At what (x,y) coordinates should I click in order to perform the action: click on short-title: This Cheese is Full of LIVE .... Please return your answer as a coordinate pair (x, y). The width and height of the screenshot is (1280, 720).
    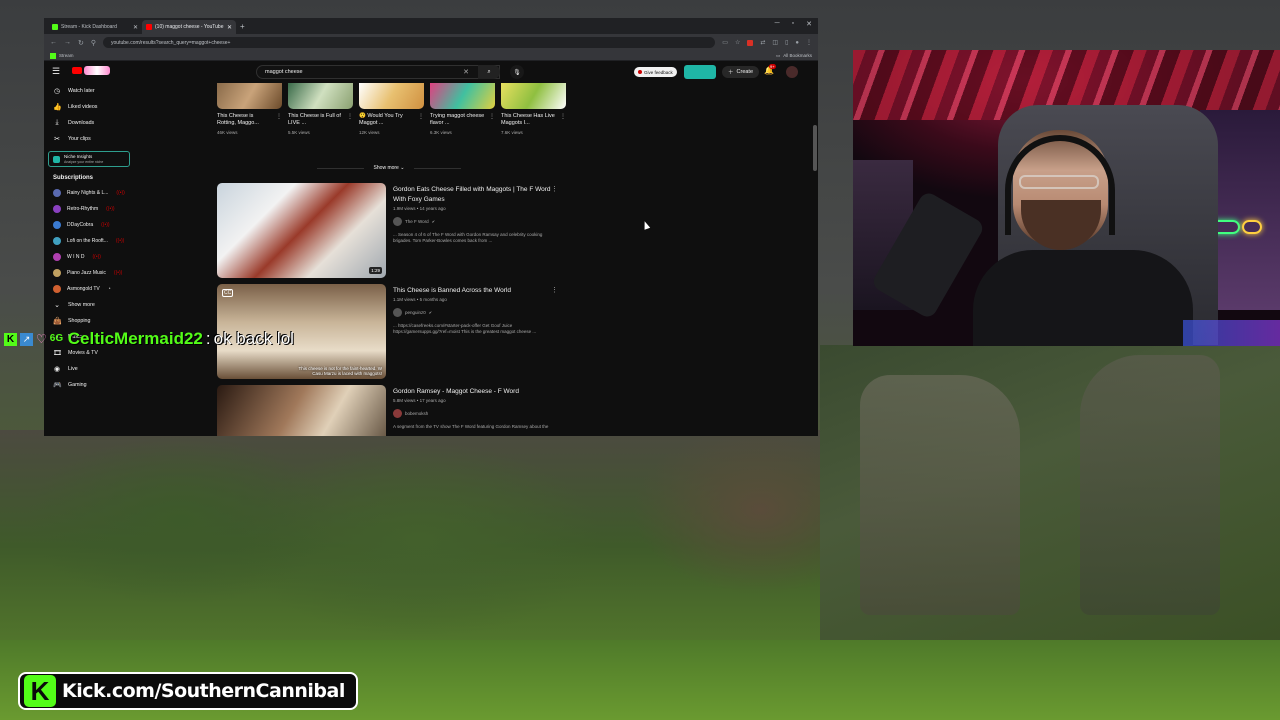
    Looking at the image, I should click on (316, 120).